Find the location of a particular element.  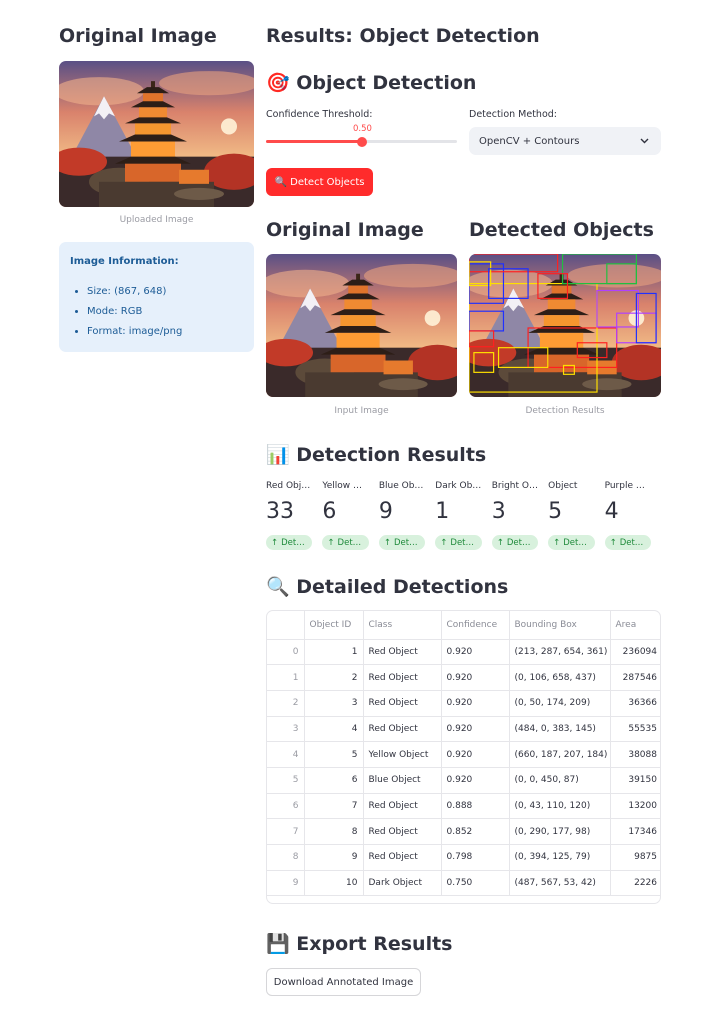

table-cell: Yellow Object is located at coordinates (402, 754).